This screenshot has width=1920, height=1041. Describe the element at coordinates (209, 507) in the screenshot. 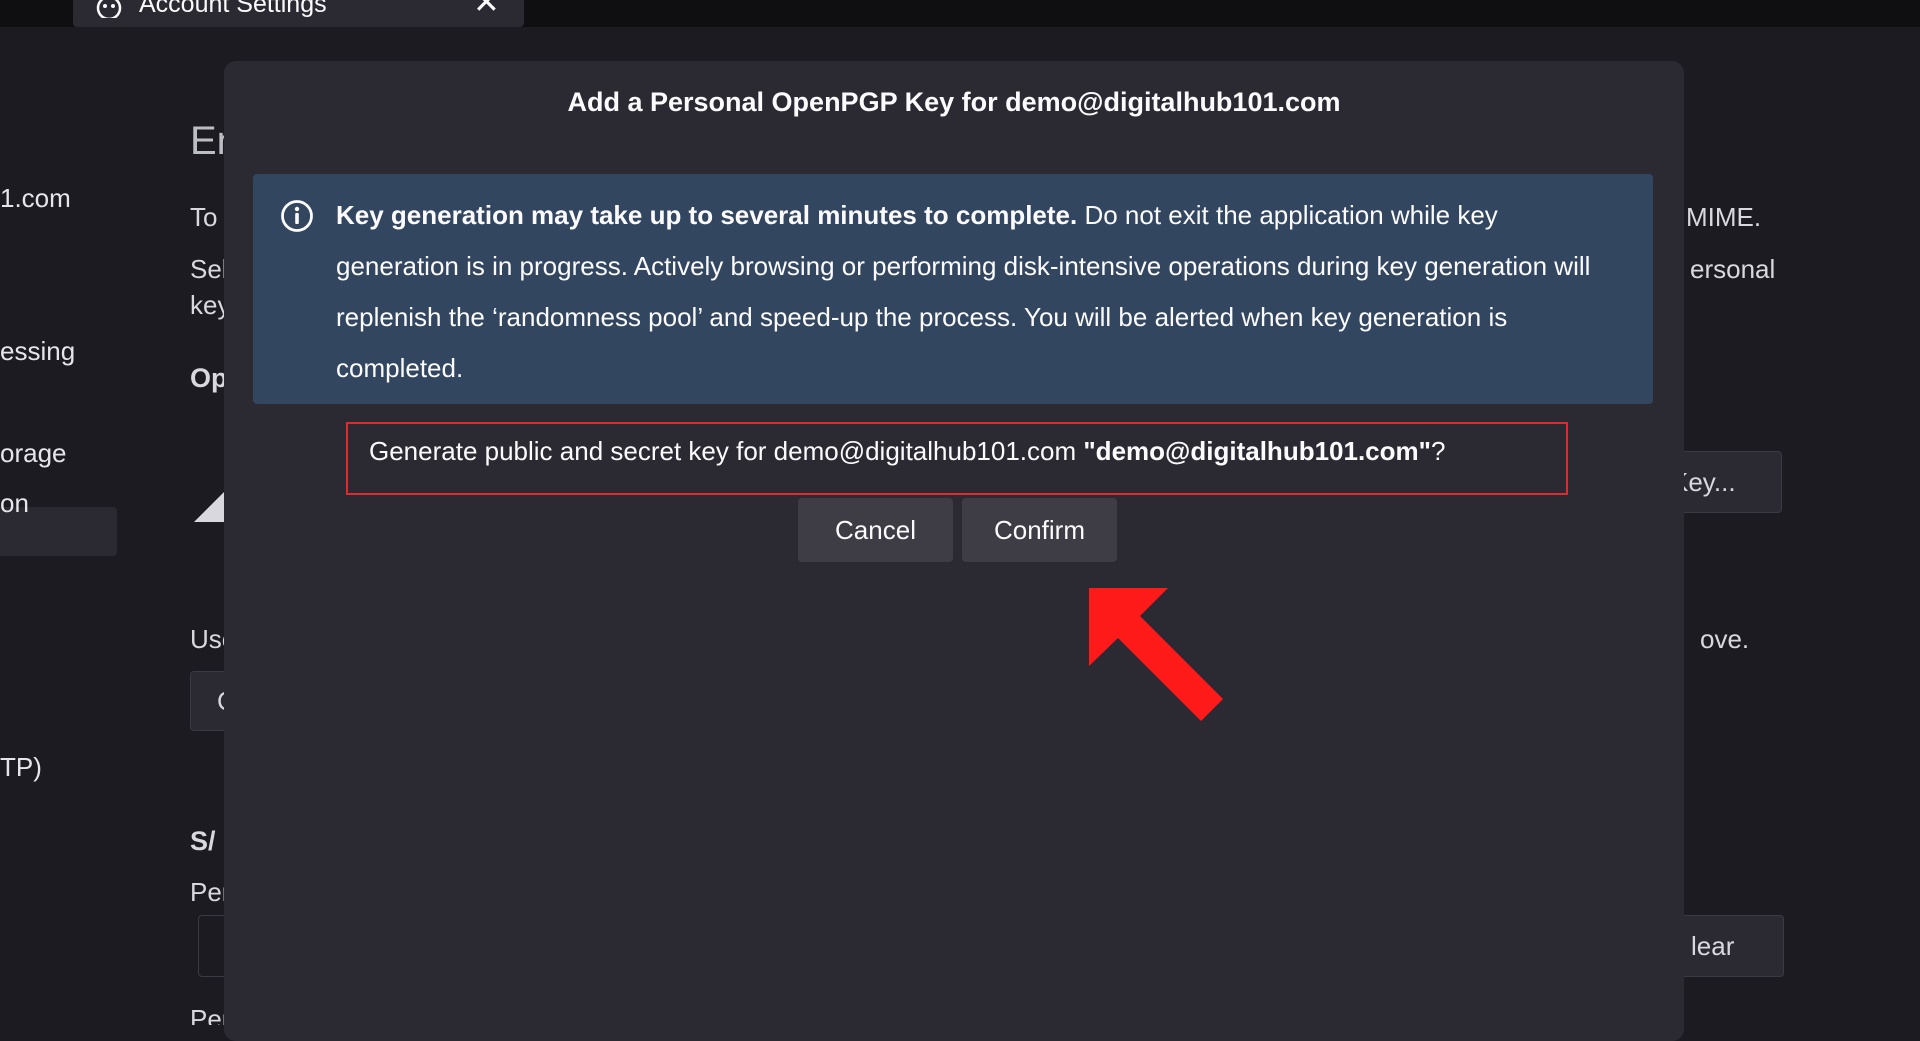

I see `key-icon` at that location.